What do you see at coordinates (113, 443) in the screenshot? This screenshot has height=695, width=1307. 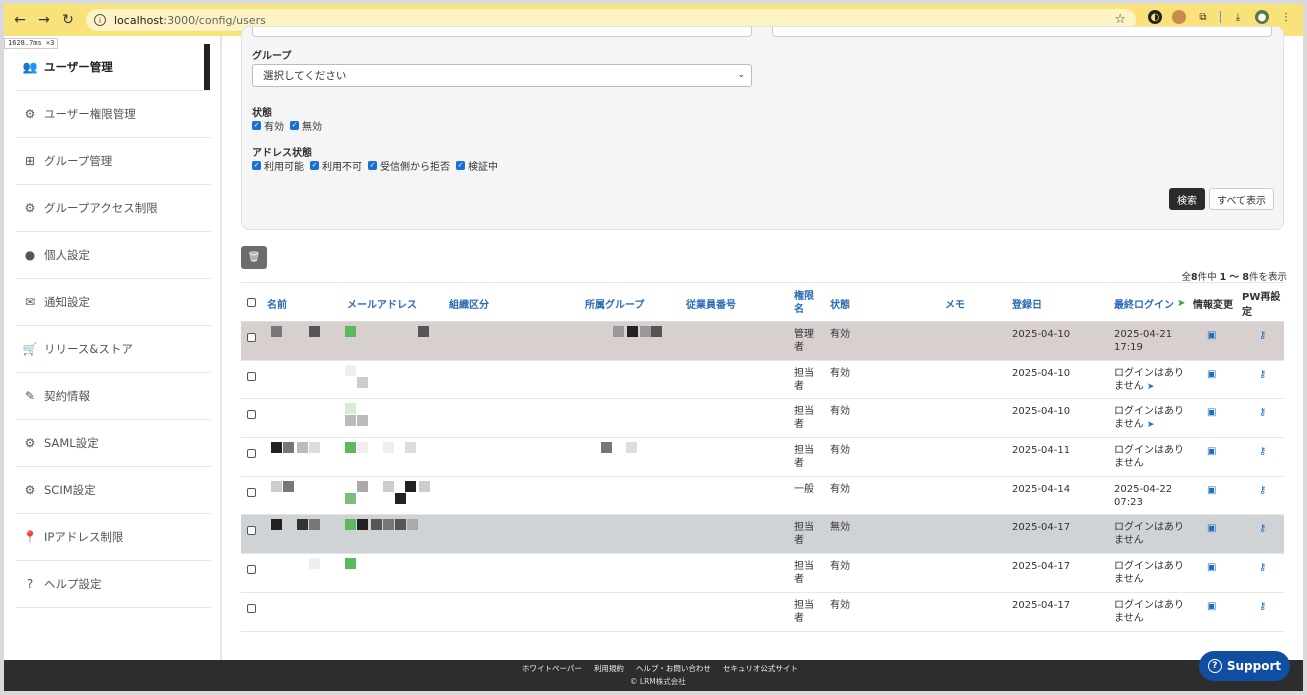 I see `sidebar-item-saml: ⚙ SAML設定` at bounding box center [113, 443].